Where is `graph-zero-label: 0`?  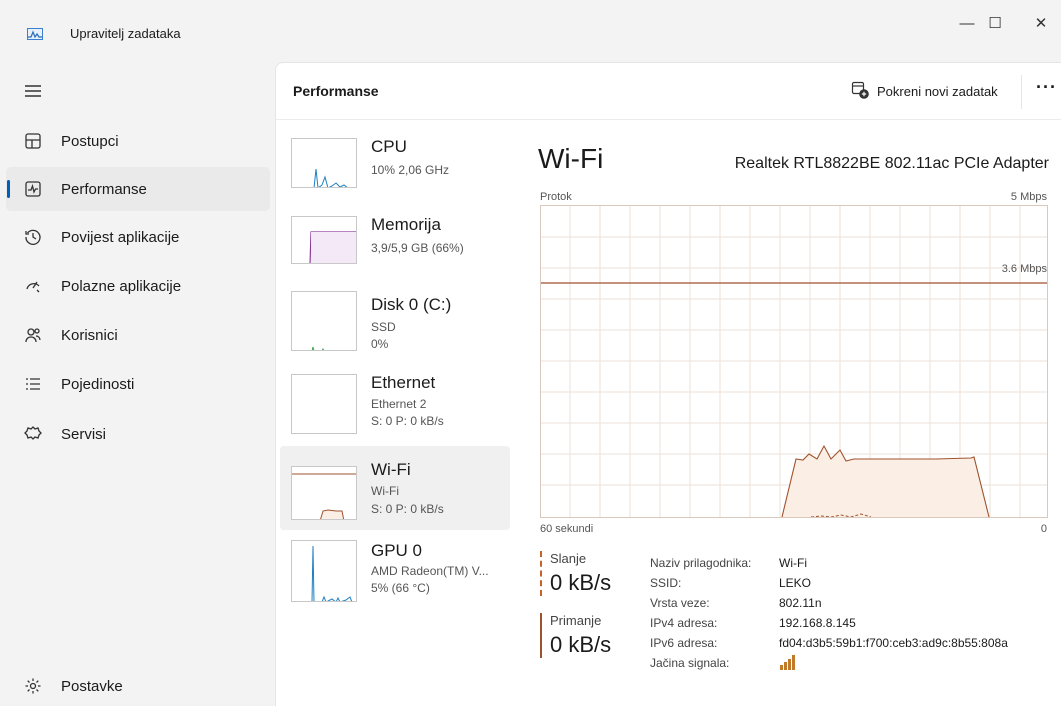 graph-zero-label: 0 is located at coordinates (1043, 529).